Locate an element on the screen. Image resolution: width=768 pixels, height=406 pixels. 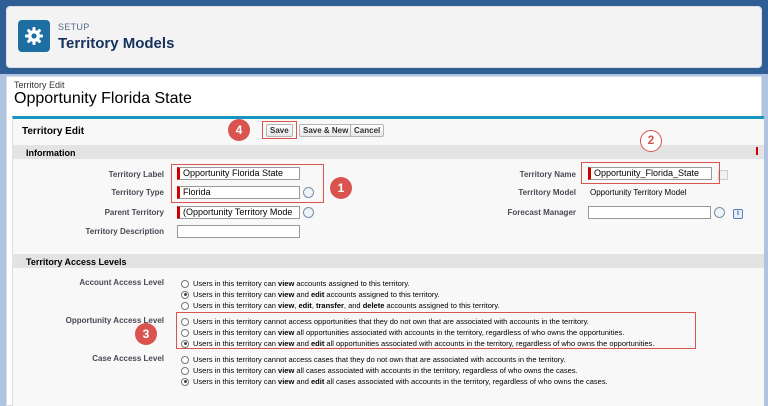
gear-icon is located at coordinates (34, 36).